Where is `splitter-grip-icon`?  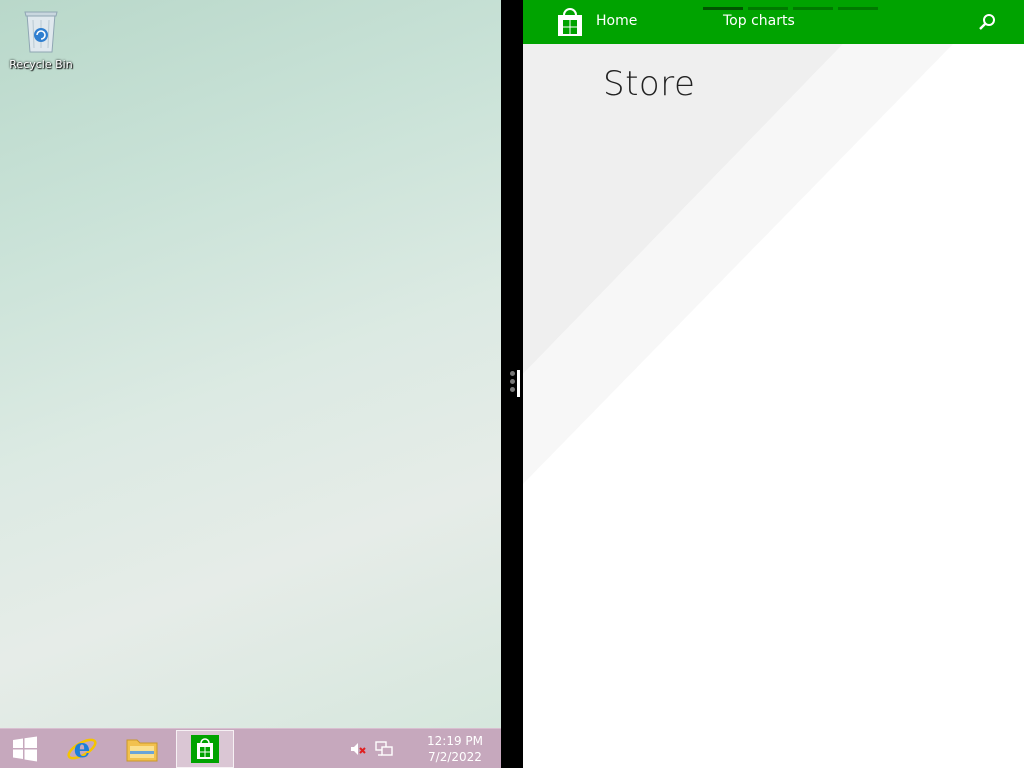 splitter-grip-icon is located at coordinates (512, 381).